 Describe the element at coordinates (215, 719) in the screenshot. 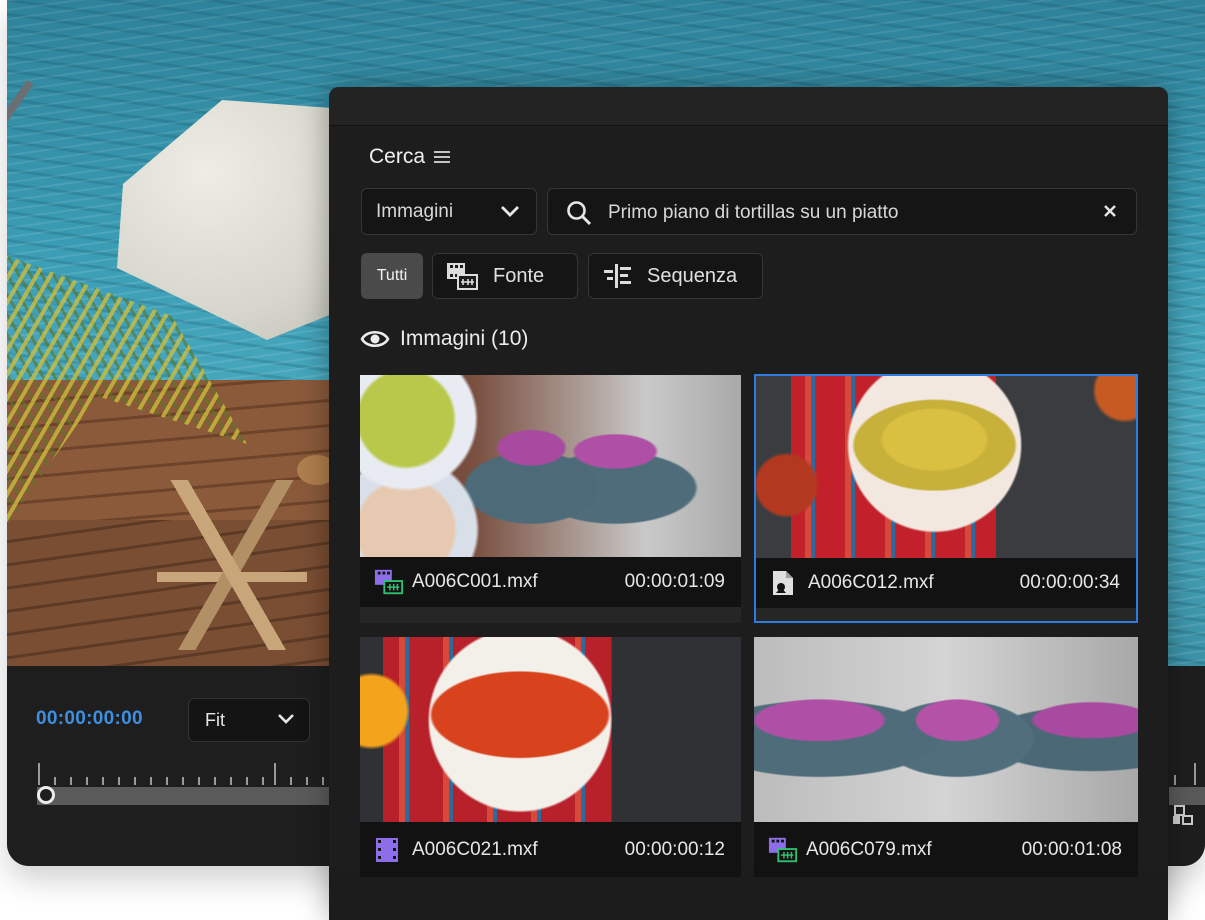

I see `zoom-level-label: Fit` at that location.